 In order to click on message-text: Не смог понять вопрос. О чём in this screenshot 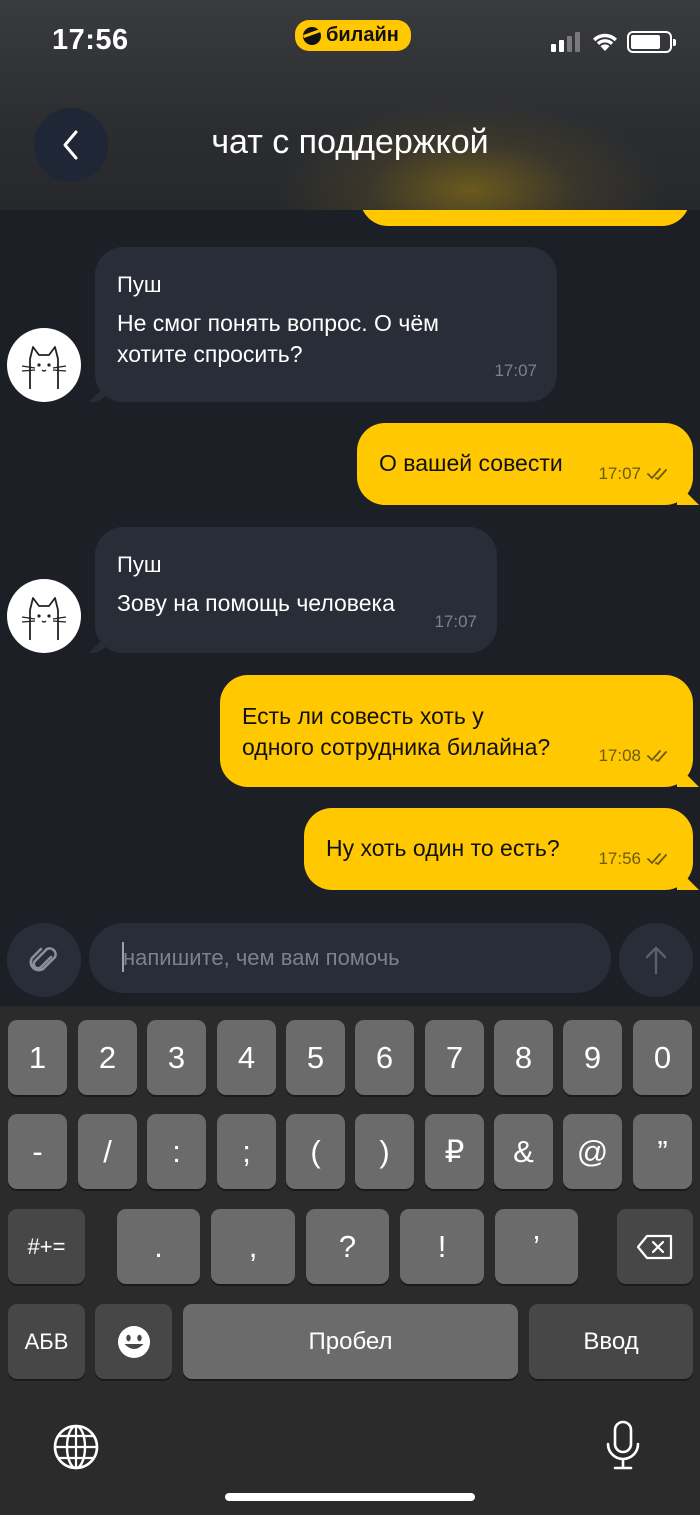, I will do `click(278, 323)`.